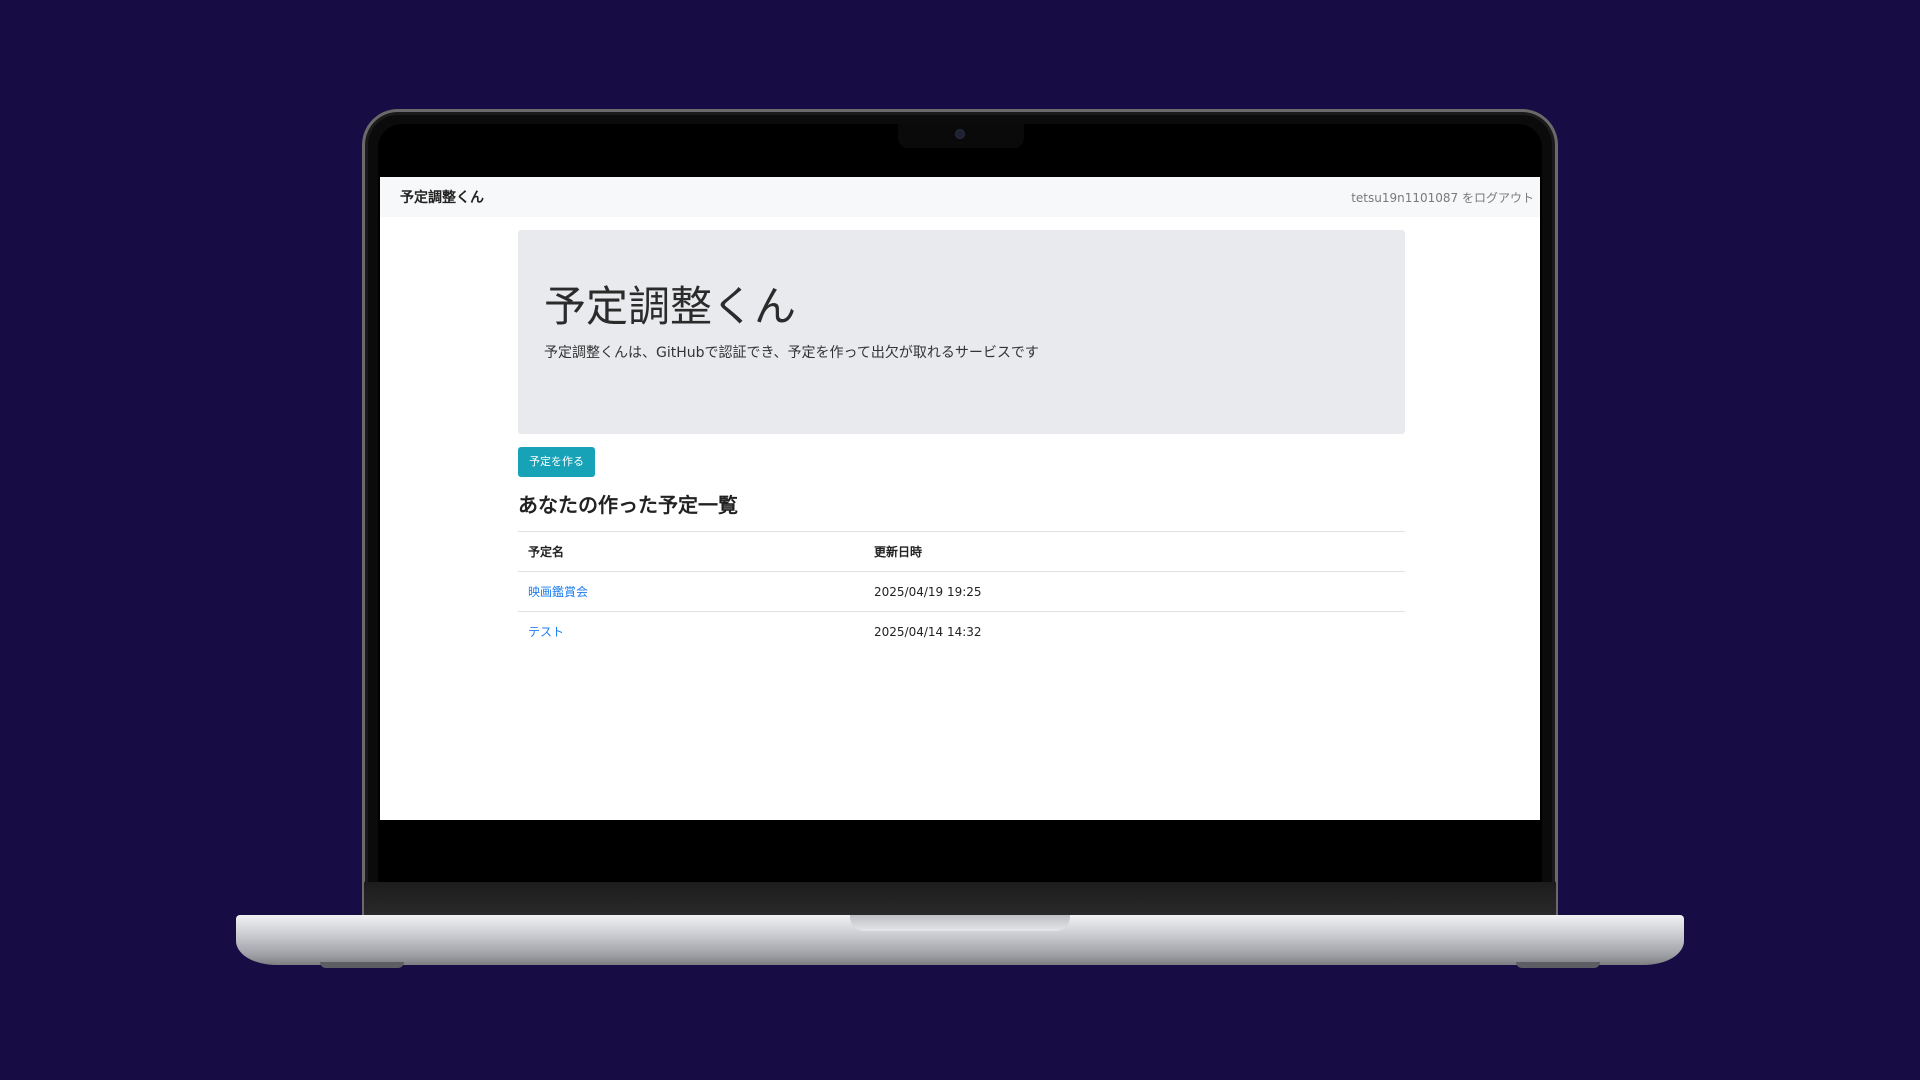  I want to click on updated-at-cell: 2025/04/14 14:32, so click(1134, 631).